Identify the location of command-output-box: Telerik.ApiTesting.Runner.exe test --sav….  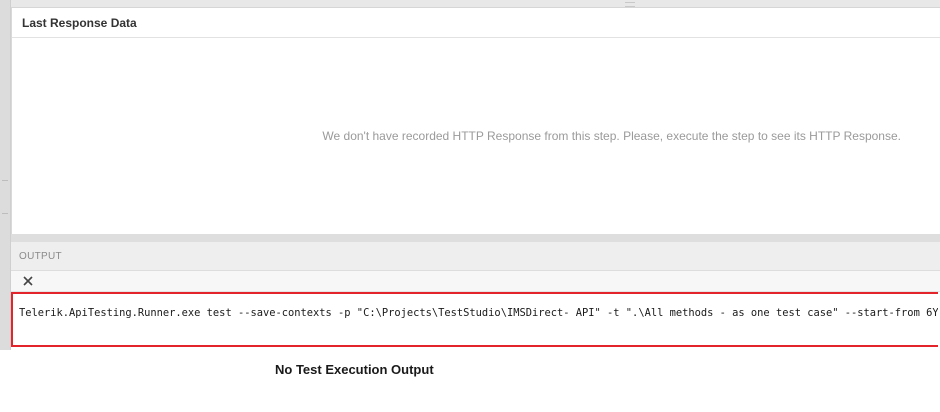
(474, 319).